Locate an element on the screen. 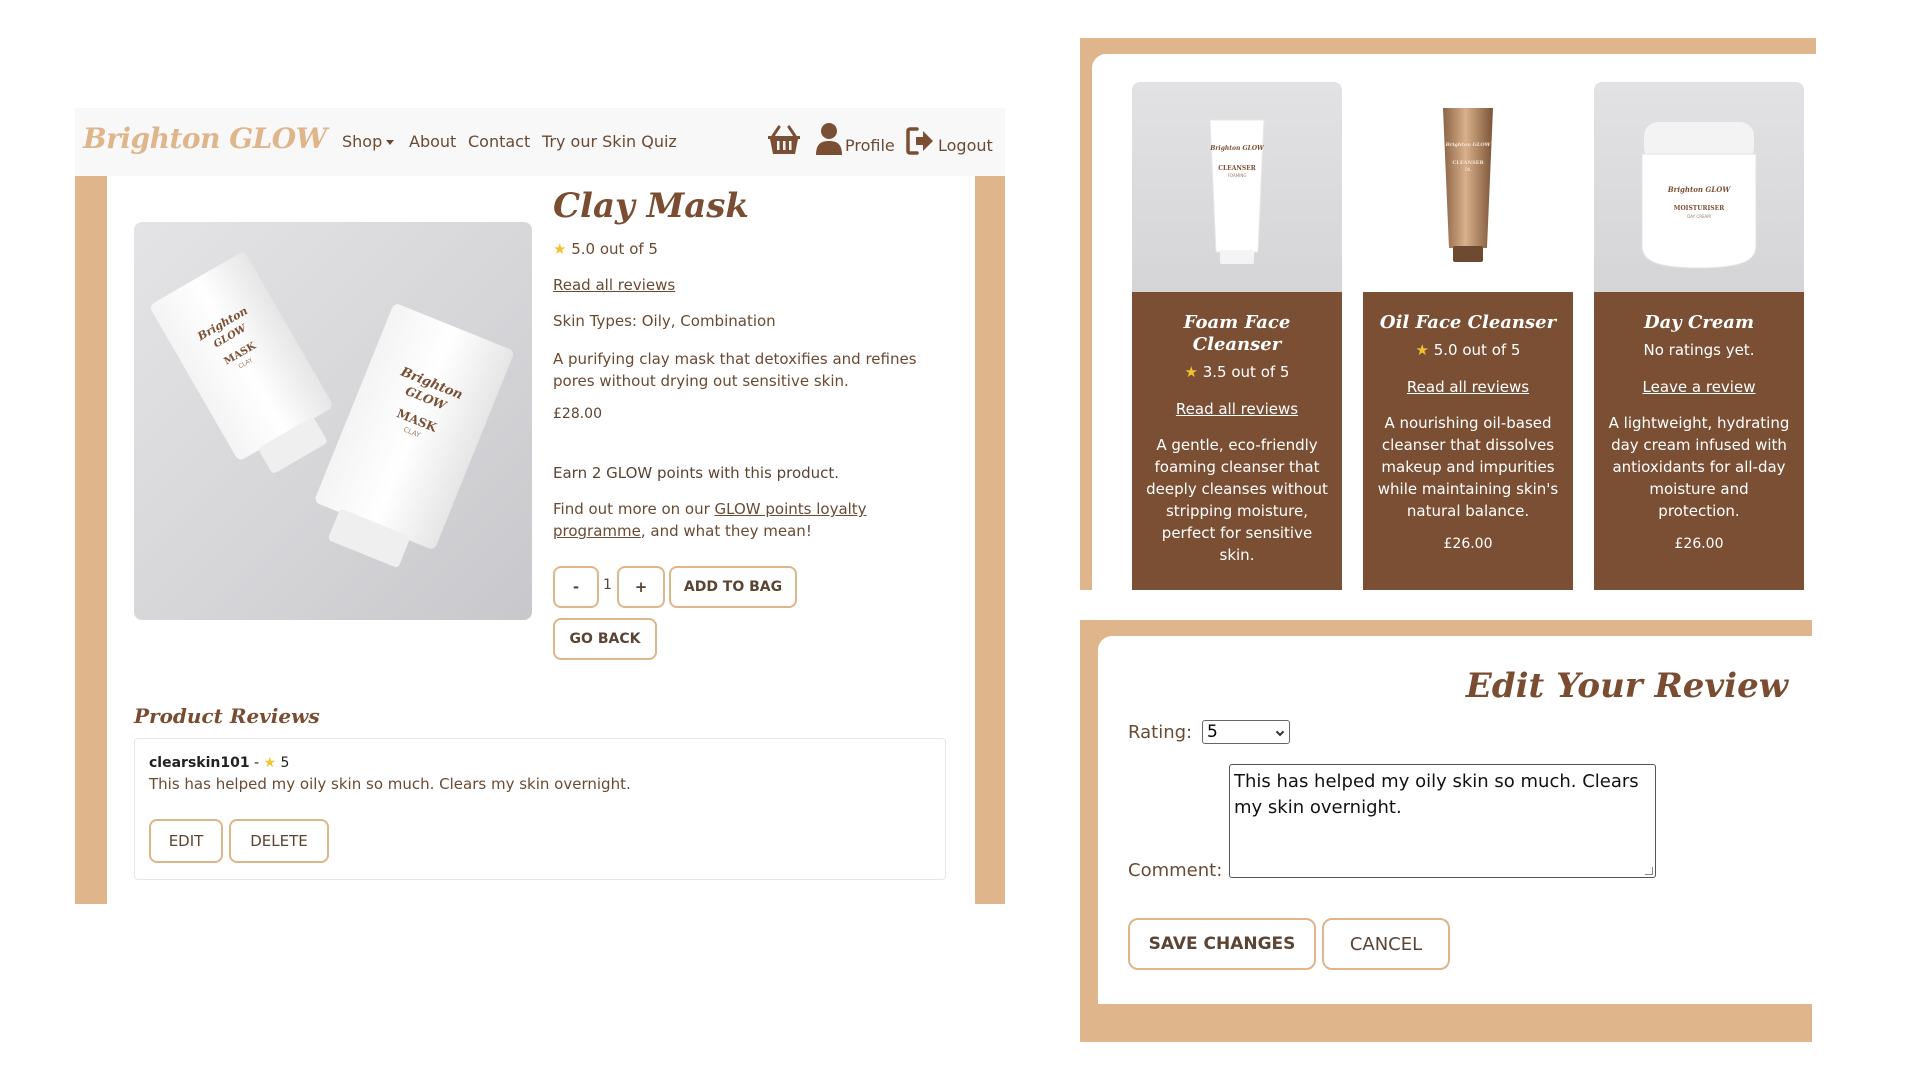 This screenshot has width=1920, height=1080. product-card-image: Brighton GLOW CLEANSER FOAMING is located at coordinates (1237, 187).